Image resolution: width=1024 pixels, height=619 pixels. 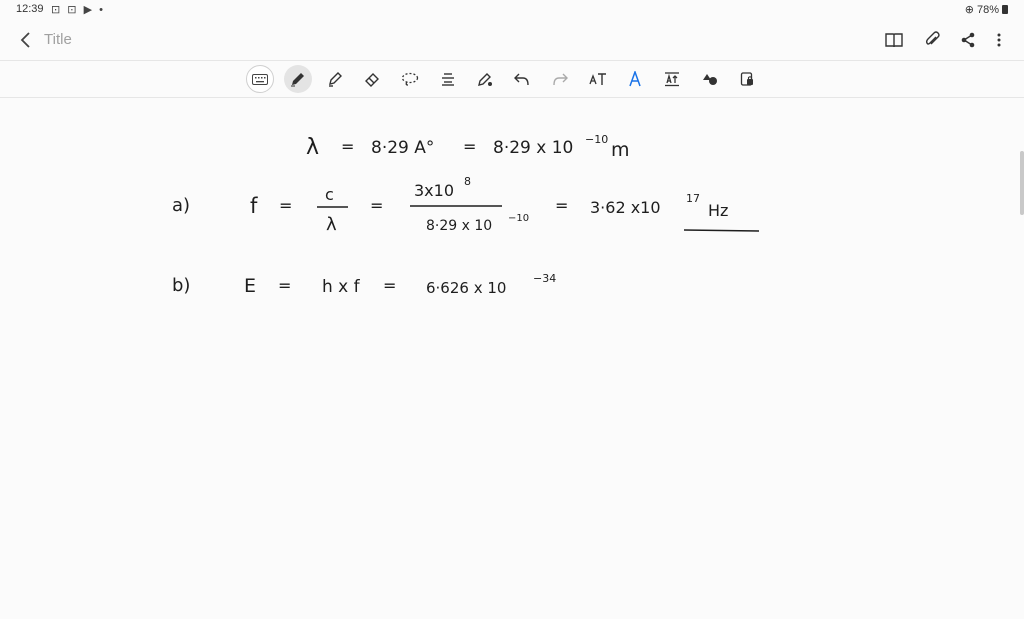 I want to click on book-view-icon, so click(x=894, y=40).